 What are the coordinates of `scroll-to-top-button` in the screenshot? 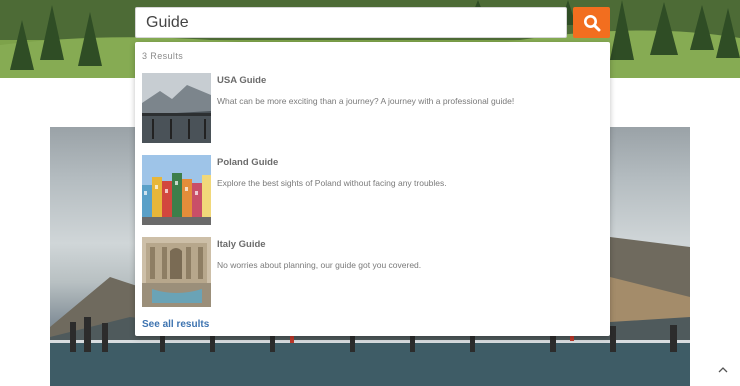 It's located at (723, 370).